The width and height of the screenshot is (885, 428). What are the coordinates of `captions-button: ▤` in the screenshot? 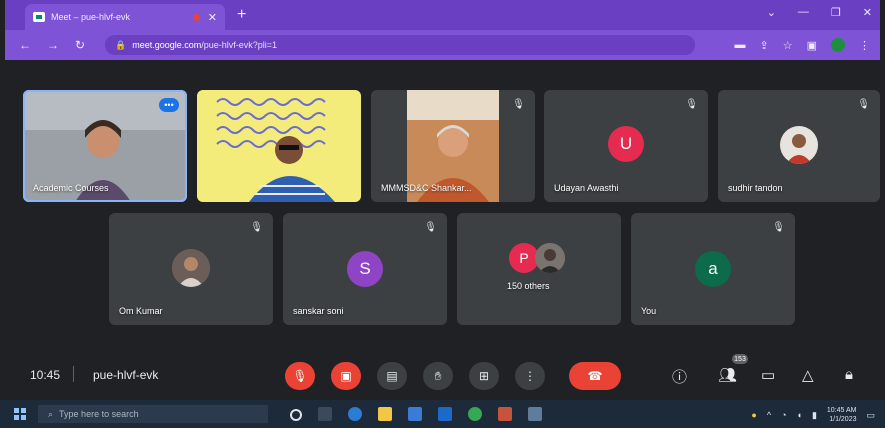 It's located at (392, 376).